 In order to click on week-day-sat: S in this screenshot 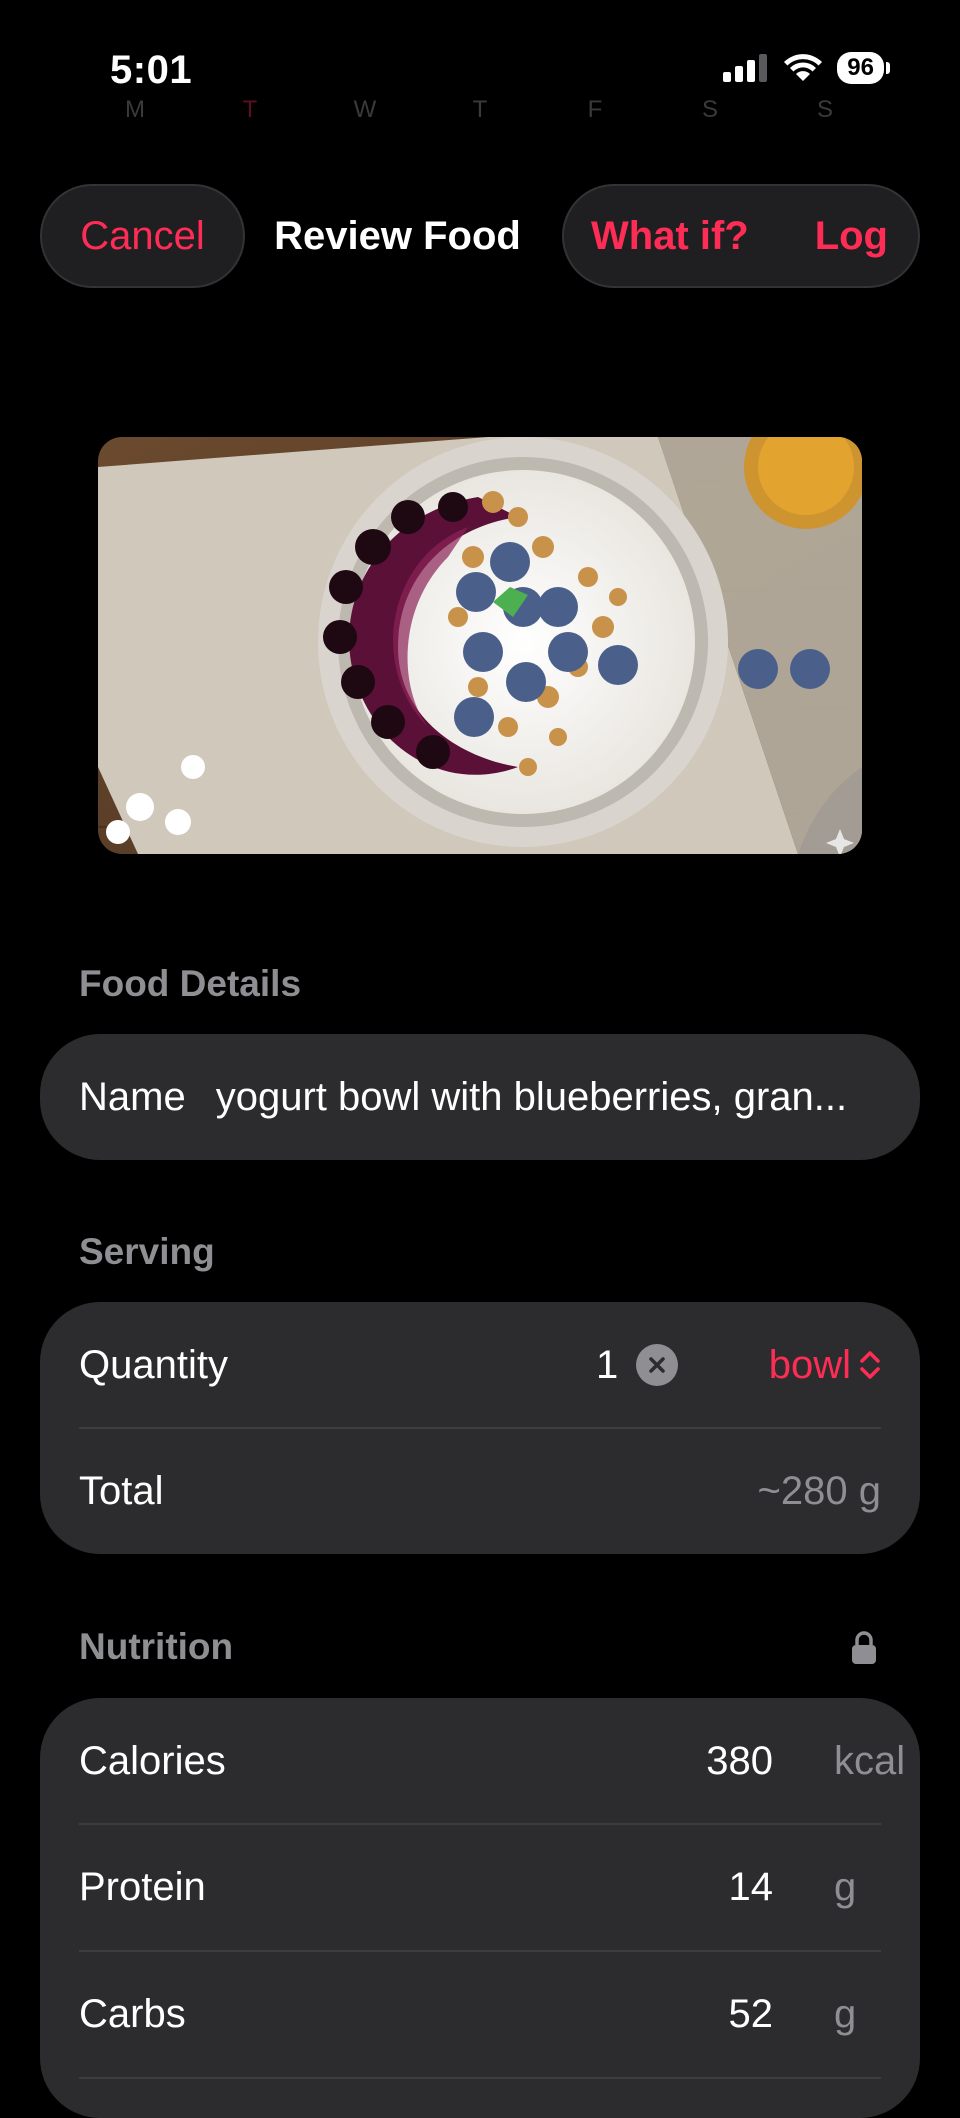, I will do `click(709, 109)`.